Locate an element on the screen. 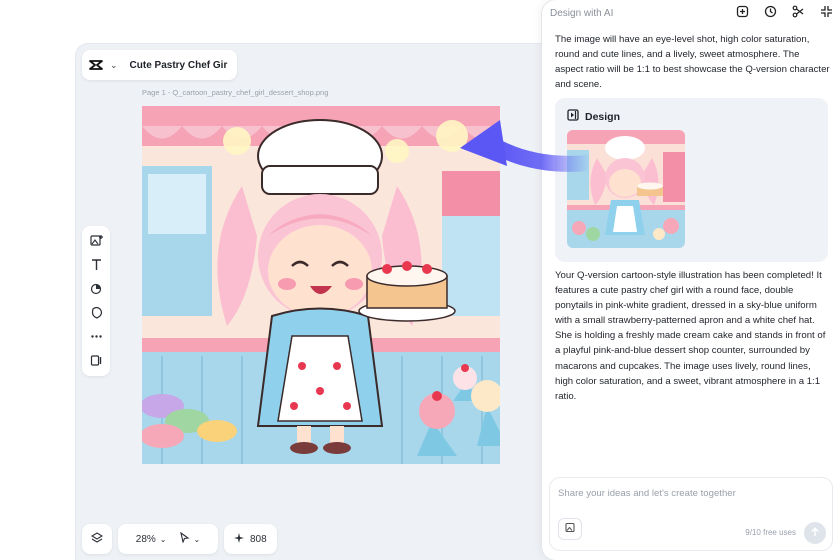 This screenshot has height=560, width=840. pointer-select: ⌄ is located at coordinates (190, 538).